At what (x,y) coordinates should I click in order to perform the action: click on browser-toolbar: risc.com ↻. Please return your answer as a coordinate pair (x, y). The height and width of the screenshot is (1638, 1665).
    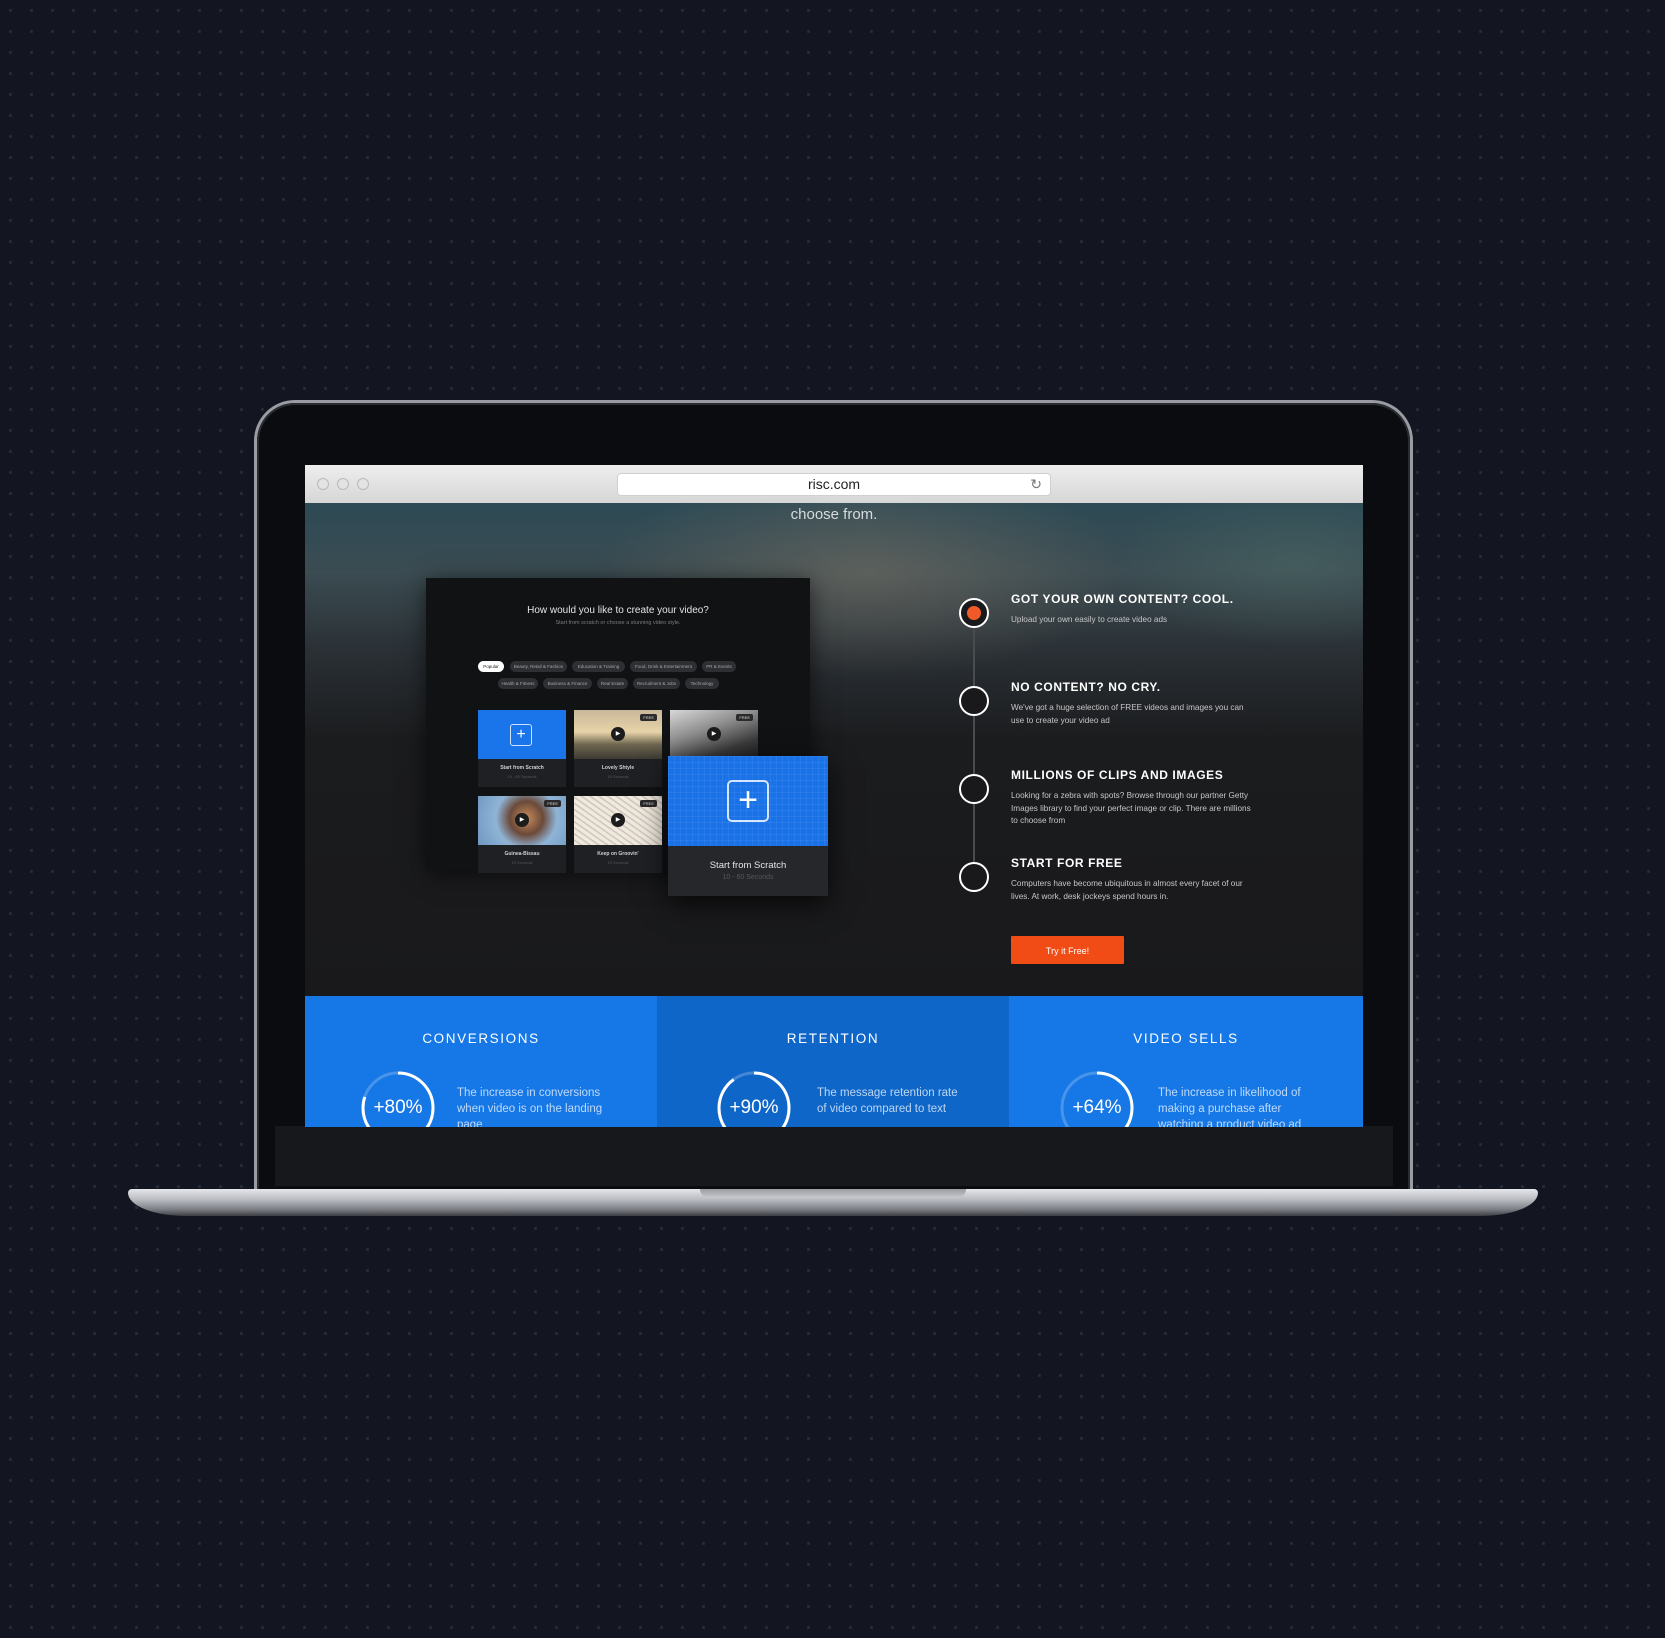
    Looking at the image, I should click on (834, 484).